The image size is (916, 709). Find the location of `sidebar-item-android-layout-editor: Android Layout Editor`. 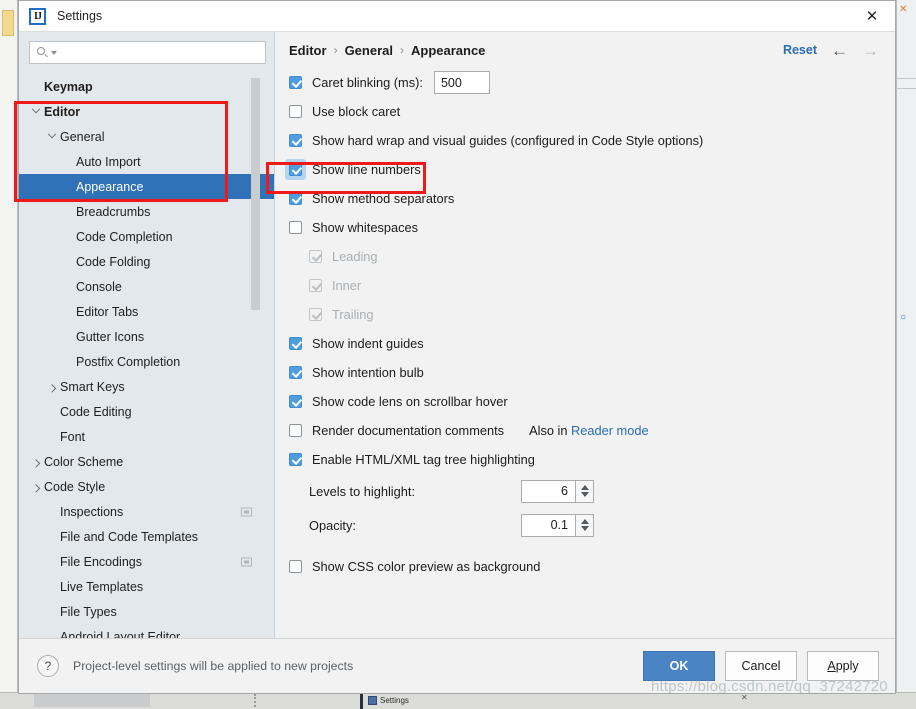

sidebar-item-android-layout-editor: Android Layout Editor is located at coordinates (146, 631).